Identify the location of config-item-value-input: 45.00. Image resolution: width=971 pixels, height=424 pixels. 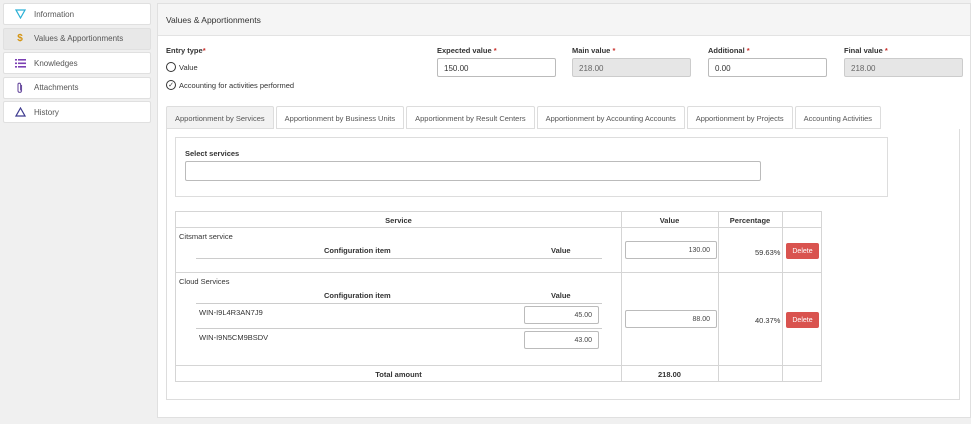
(561, 315).